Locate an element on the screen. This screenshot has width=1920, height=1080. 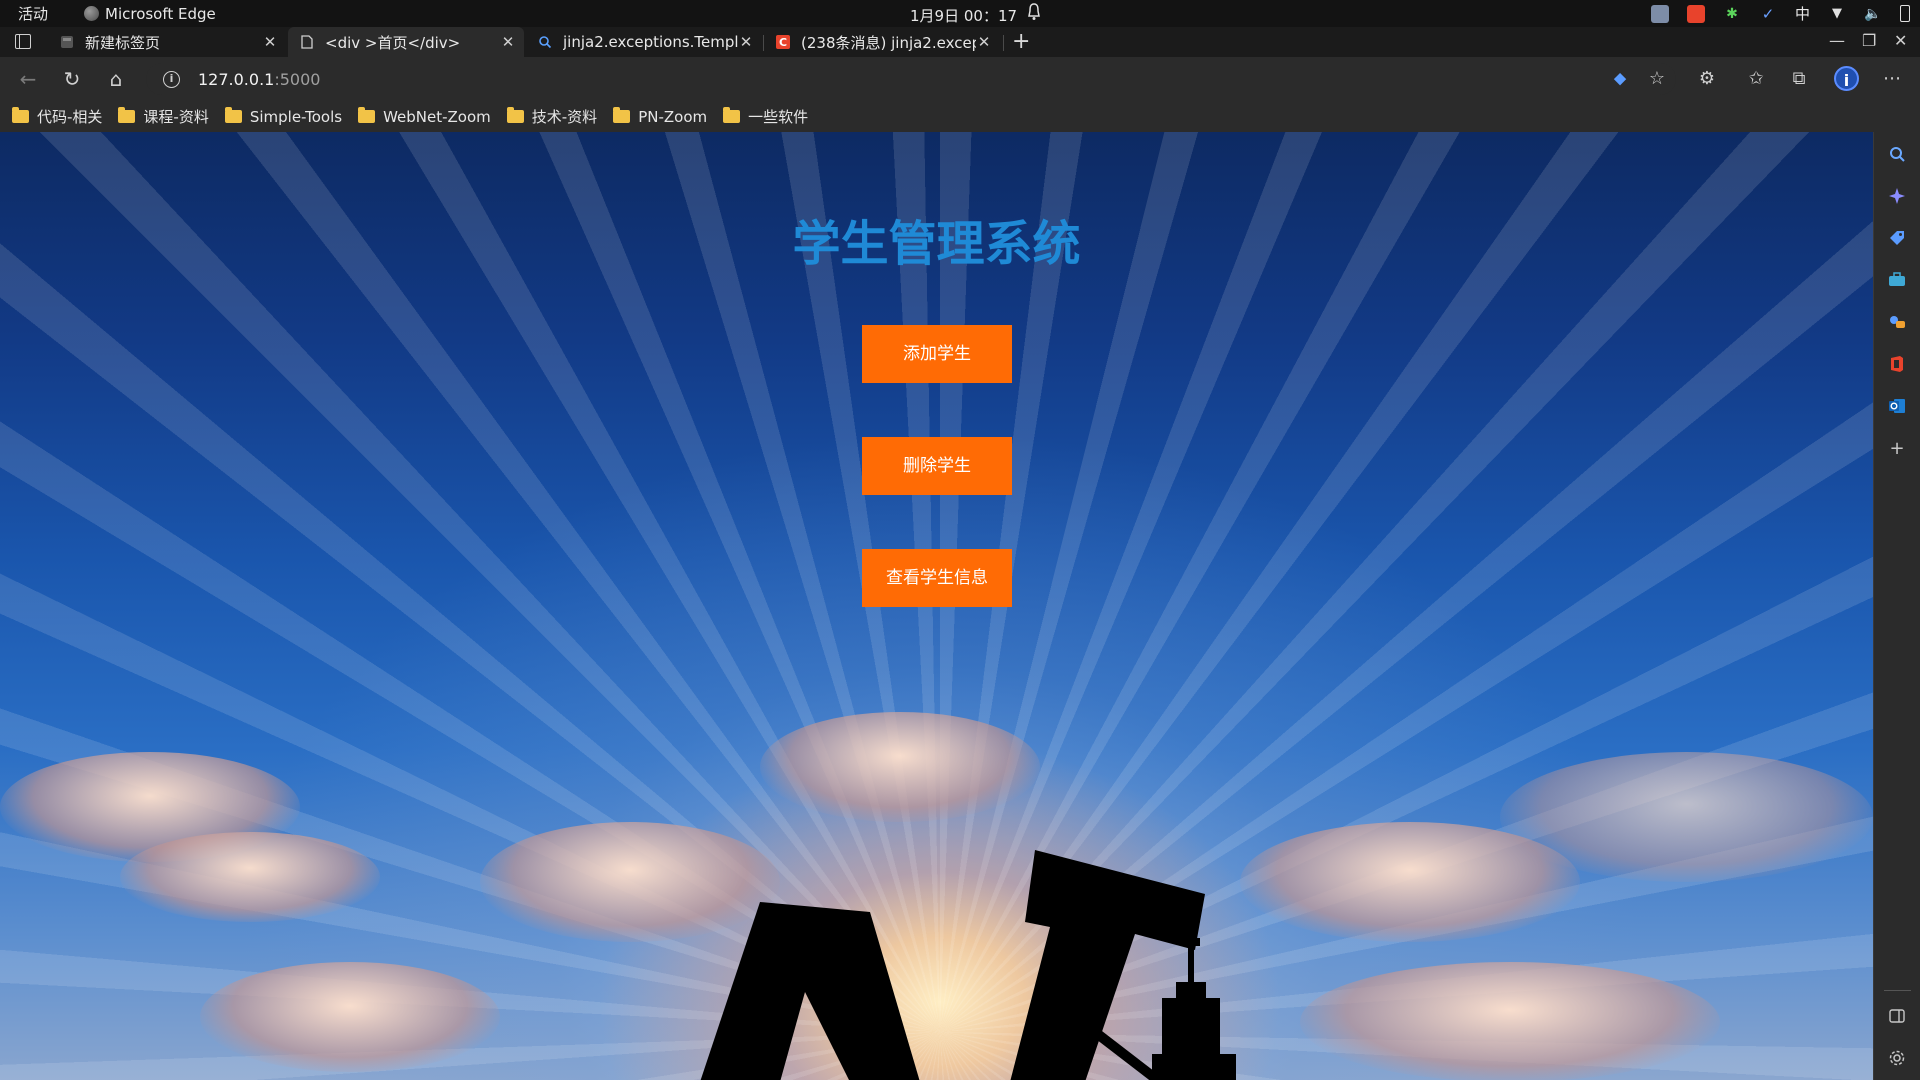
silhouette-artwork is located at coordinates (968, 965).